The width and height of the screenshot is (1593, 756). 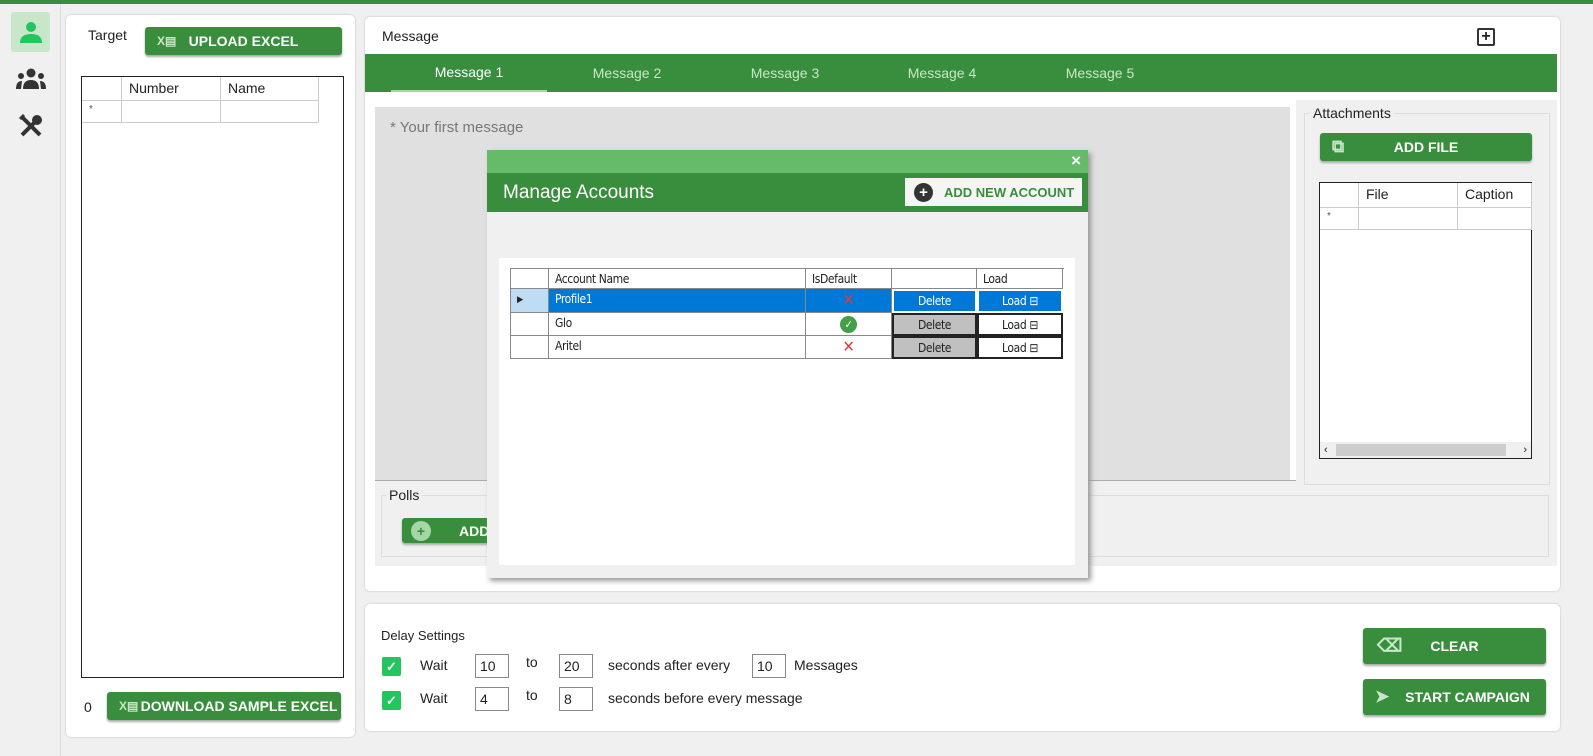 What do you see at coordinates (1390, 645) in the screenshot?
I see `eraser-icon: ⌫` at bounding box center [1390, 645].